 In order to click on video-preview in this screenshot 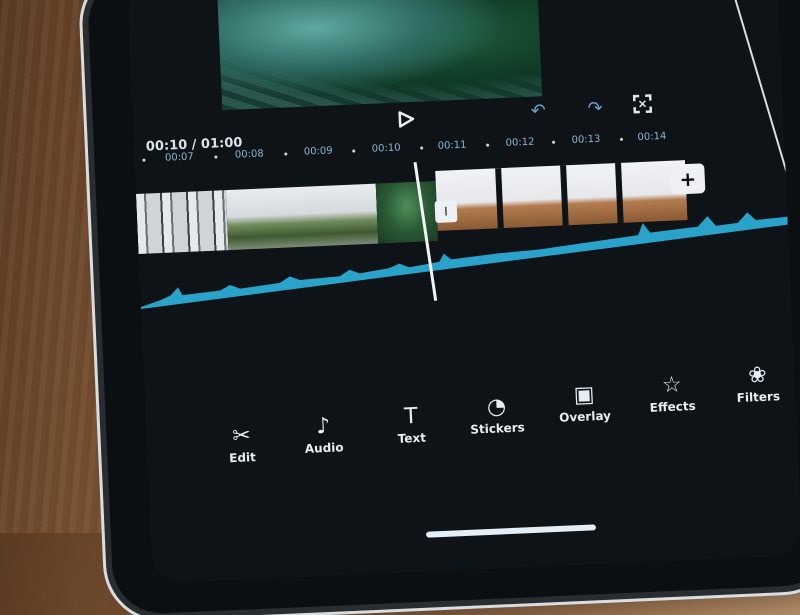, I will do `click(379, 55)`.